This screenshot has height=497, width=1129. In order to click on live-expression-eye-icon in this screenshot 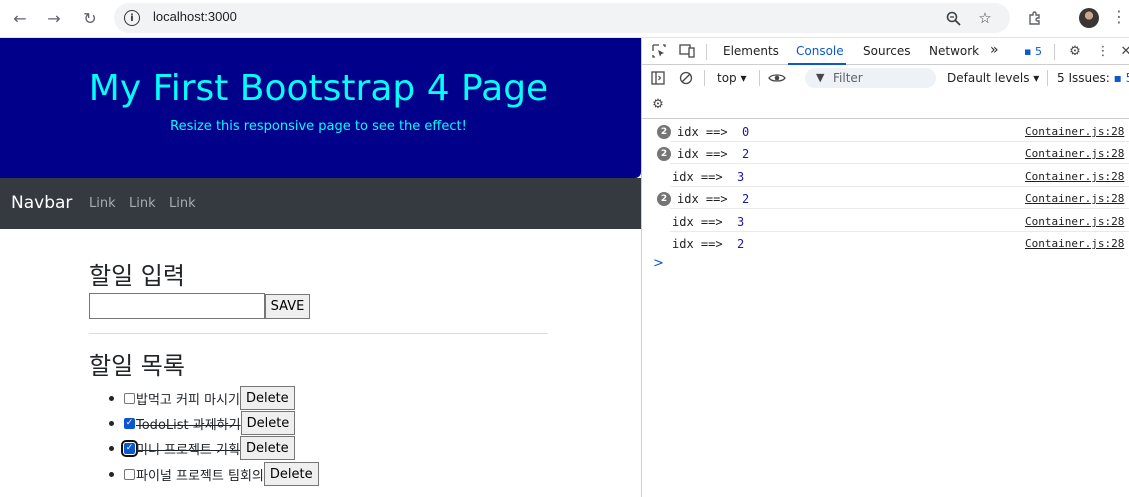, I will do `click(777, 78)`.